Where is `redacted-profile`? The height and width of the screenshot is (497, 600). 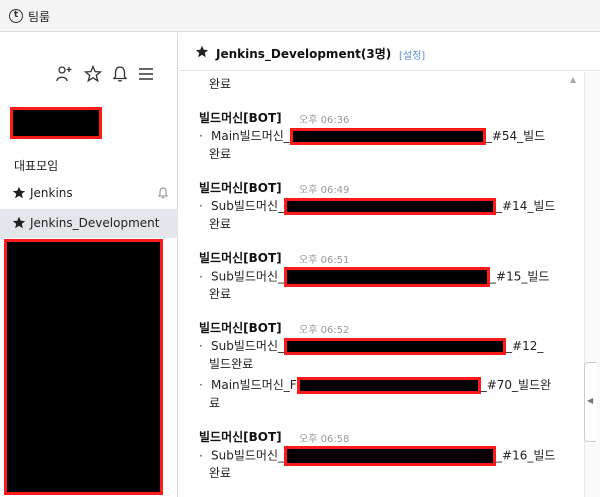 redacted-profile is located at coordinates (56, 123).